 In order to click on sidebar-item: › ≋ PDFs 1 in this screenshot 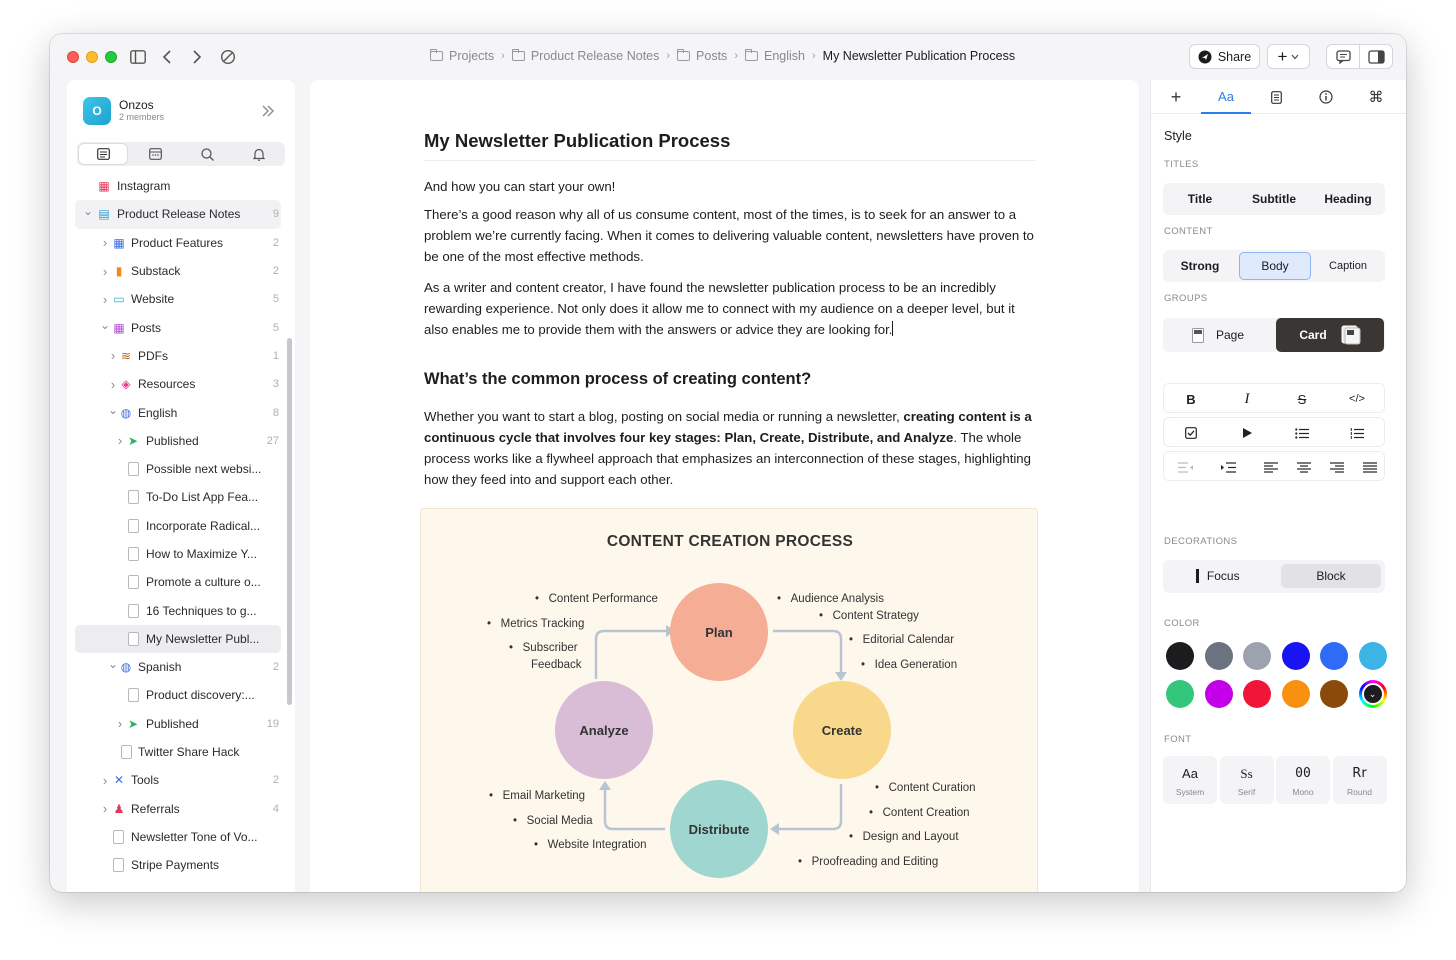, I will do `click(178, 356)`.